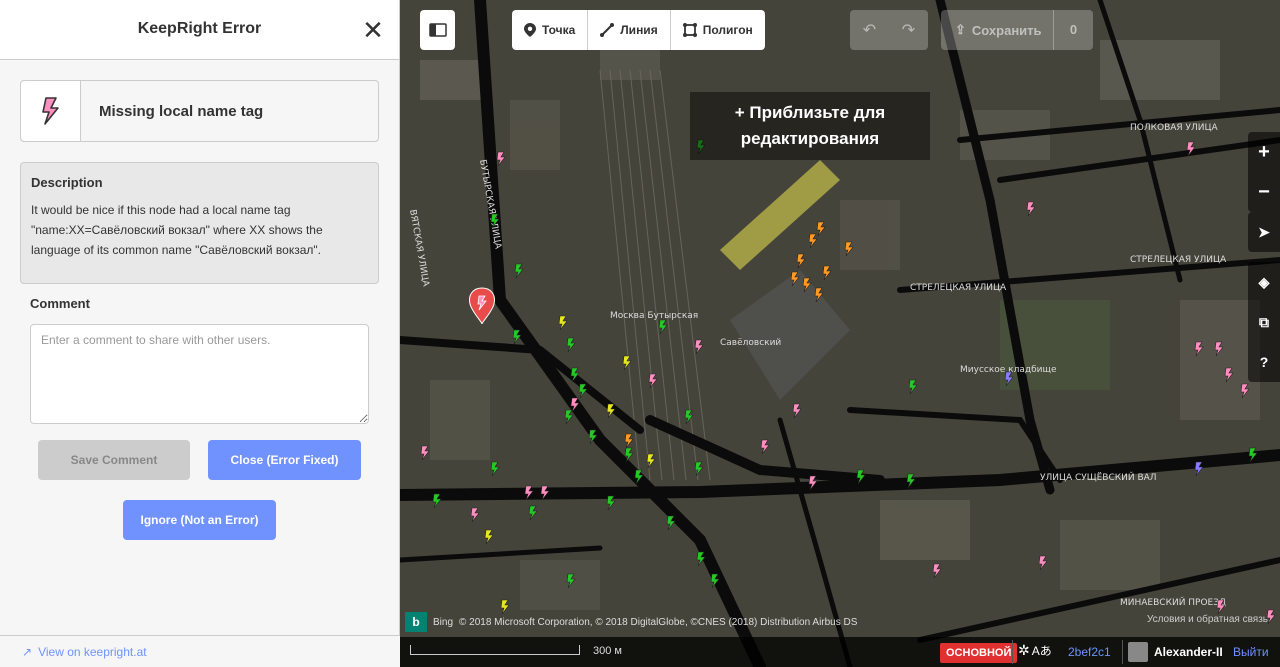 The height and width of the screenshot is (667, 1280). I want to click on bing-label: Bing, so click(443, 622).